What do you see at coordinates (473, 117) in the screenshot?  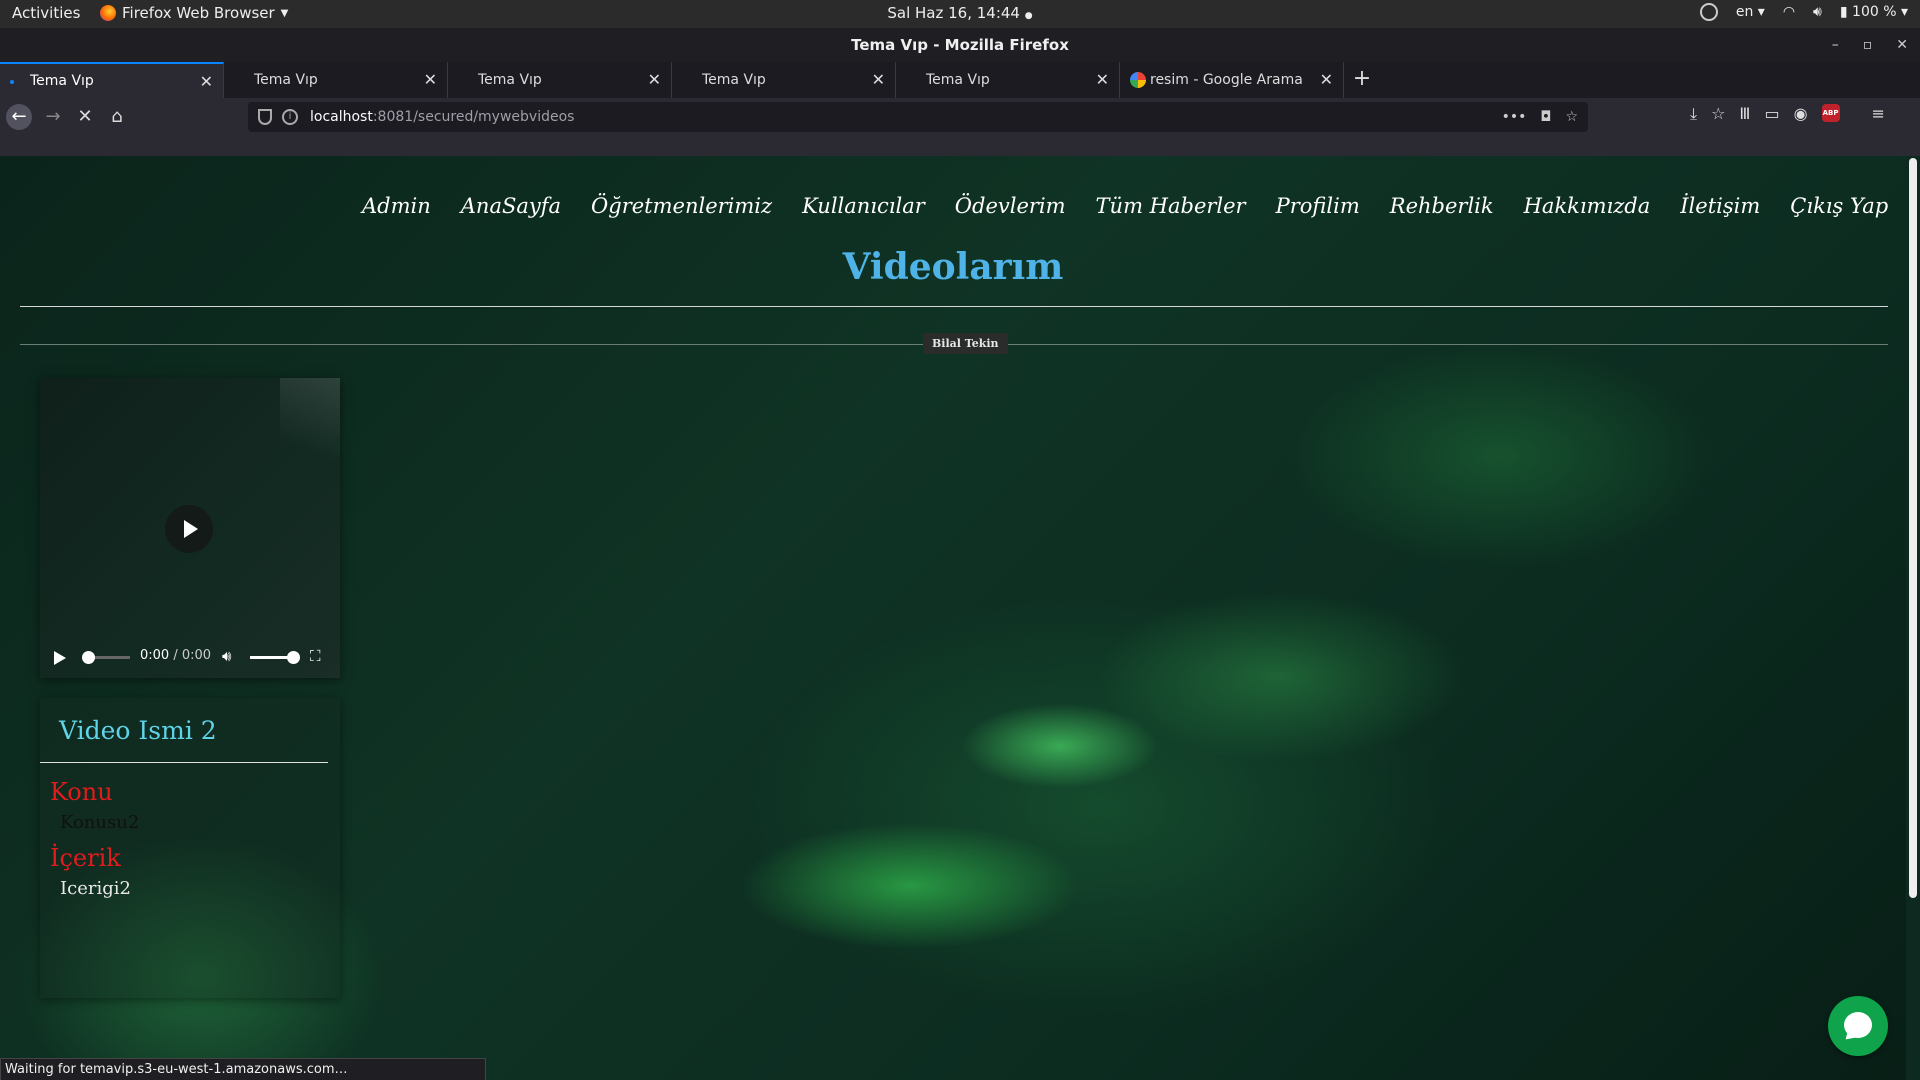 I see `url-path: :8081/secured/mywebvideos` at bounding box center [473, 117].